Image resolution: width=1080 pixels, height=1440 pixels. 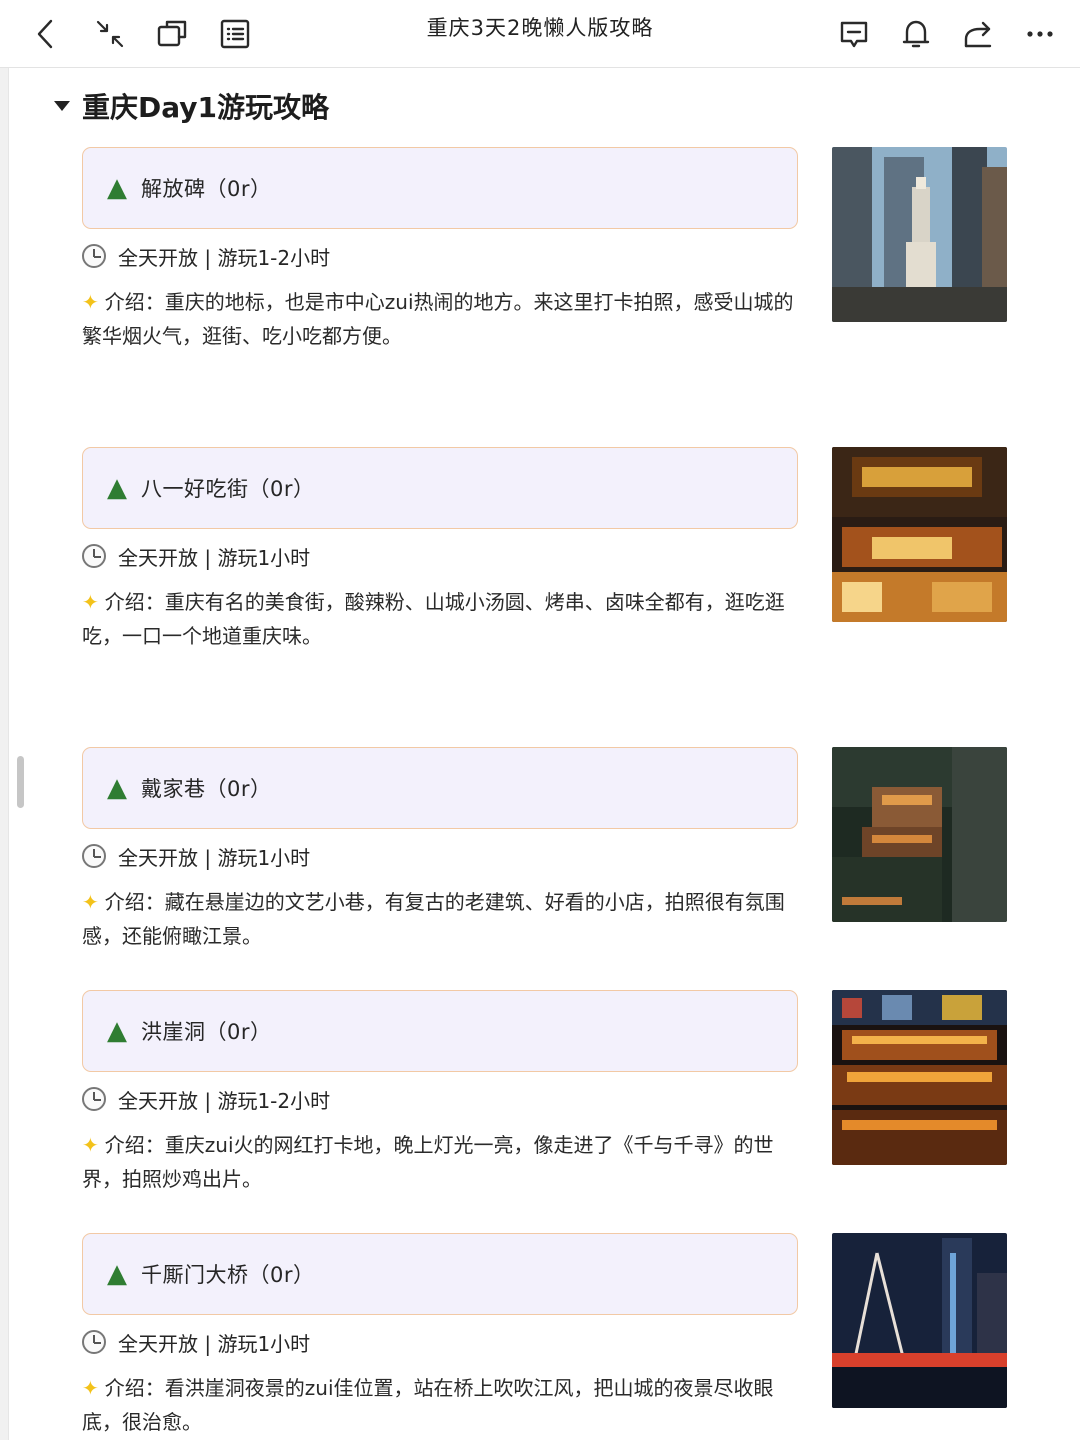 I want to click on comment-icon, so click(x=854, y=34).